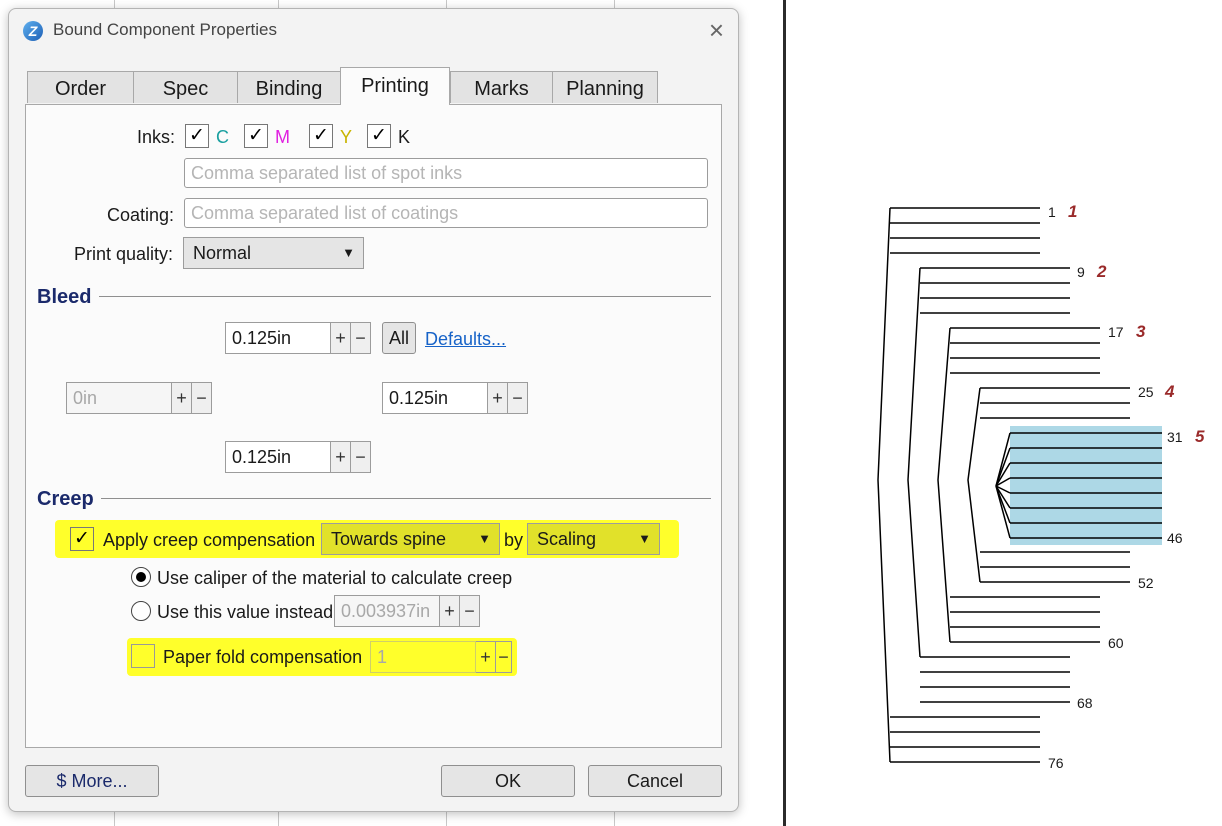  What do you see at coordinates (1073, 211) in the screenshot?
I see `signature-number-1: 1` at bounding box center [1073, 211].